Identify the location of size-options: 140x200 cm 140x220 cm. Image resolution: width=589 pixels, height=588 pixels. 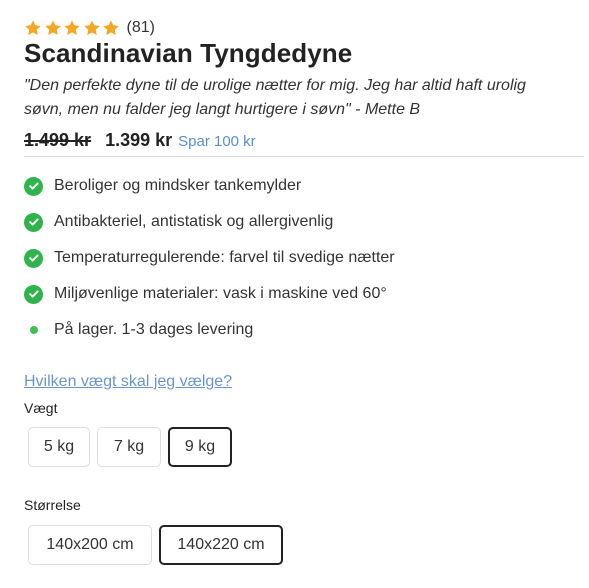
(159, 545).